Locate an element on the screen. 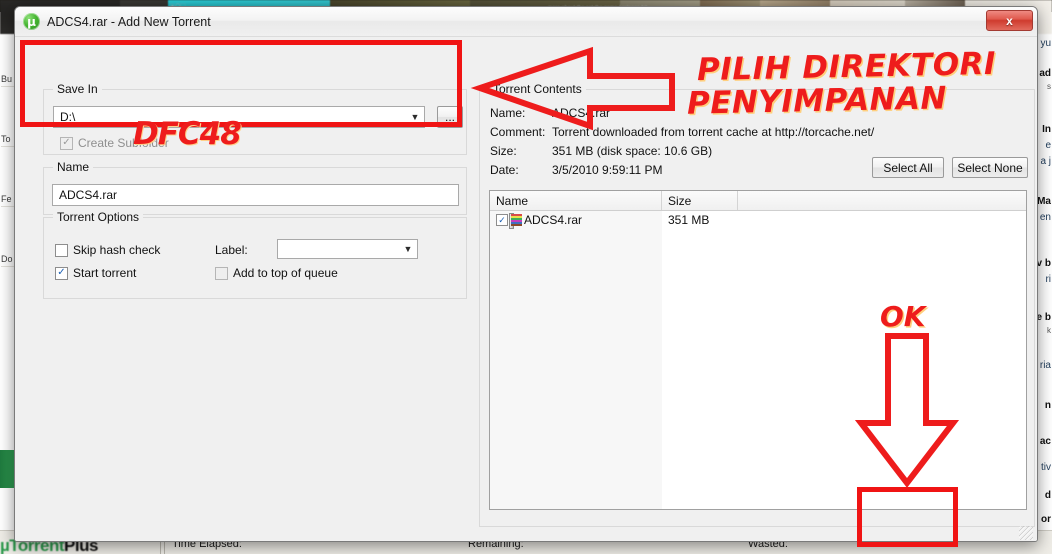  create-subfolder-row: ✓ Create Subfolder is located at coordinates (114, 143).